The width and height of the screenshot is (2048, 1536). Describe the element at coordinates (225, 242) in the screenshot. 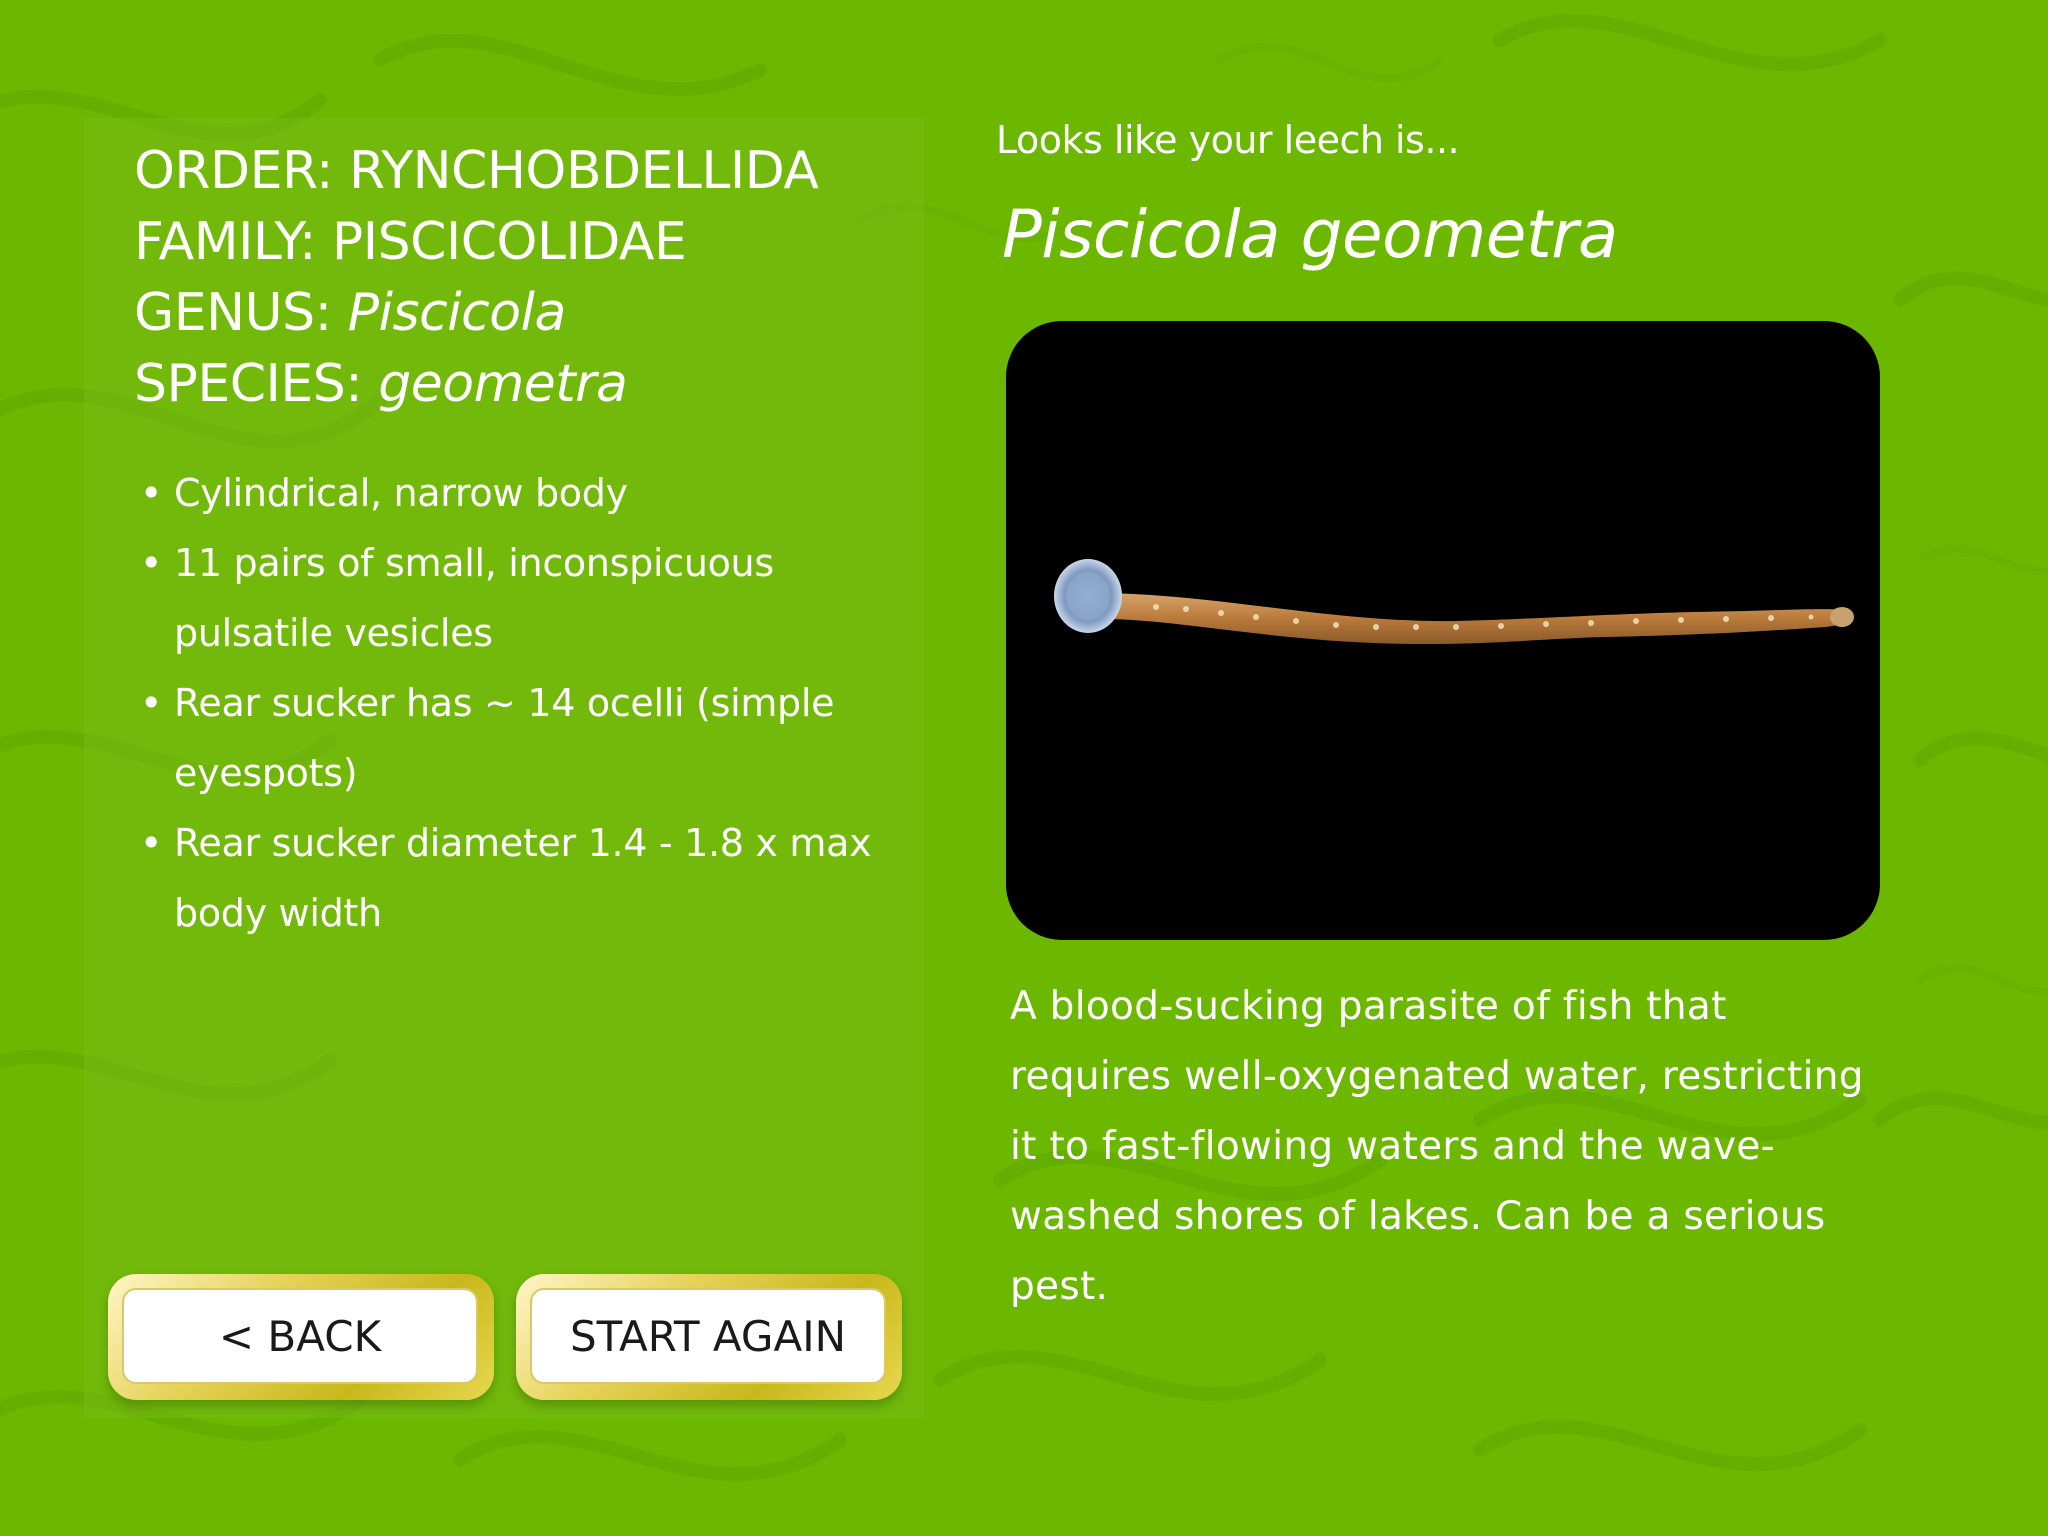

I see `family-label: FAMILY:` at that location.